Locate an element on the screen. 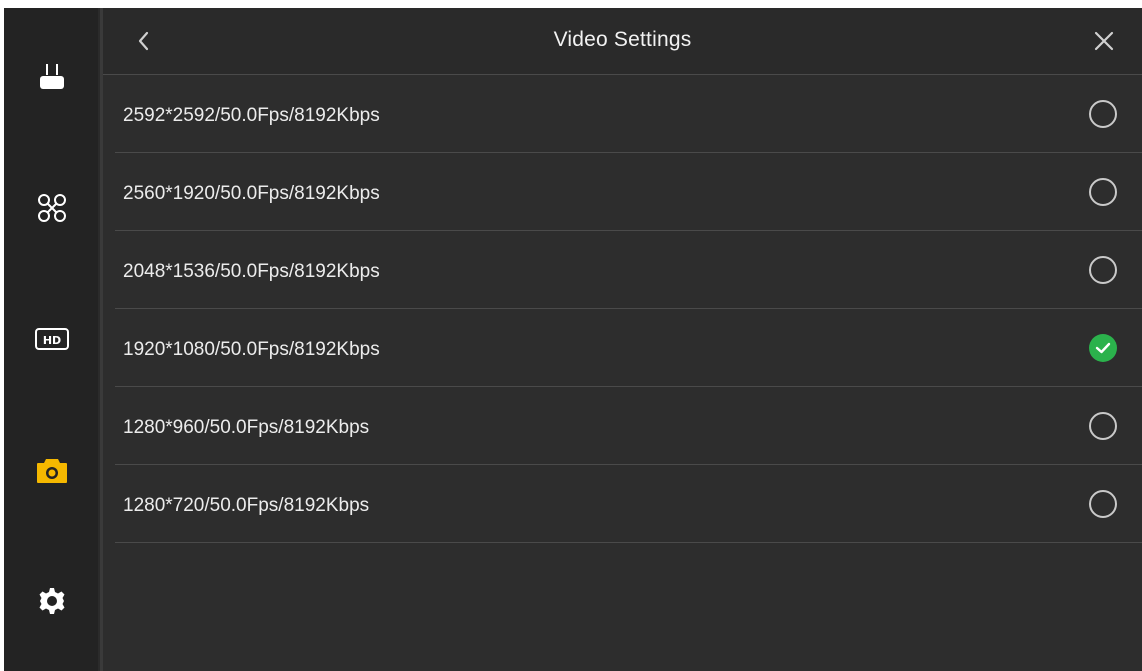  sidebar: HD is located at coordinates (51, 339).